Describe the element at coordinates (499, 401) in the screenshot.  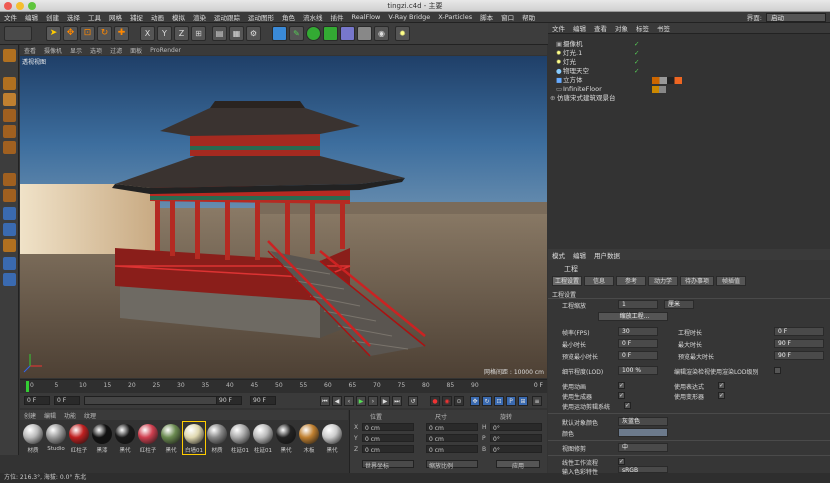
I see `key-scale-icon: ⊡` at that location.